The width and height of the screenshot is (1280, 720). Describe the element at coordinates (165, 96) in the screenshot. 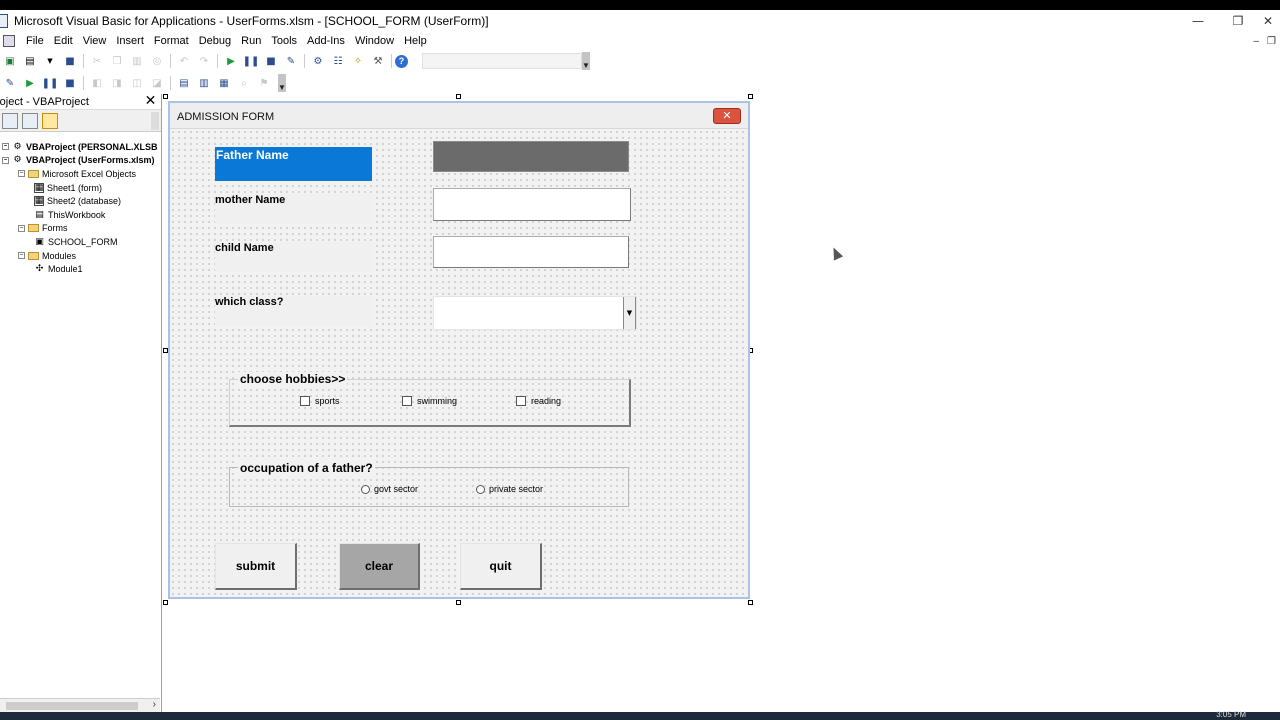

I see `resize-handle-nw` at that location.